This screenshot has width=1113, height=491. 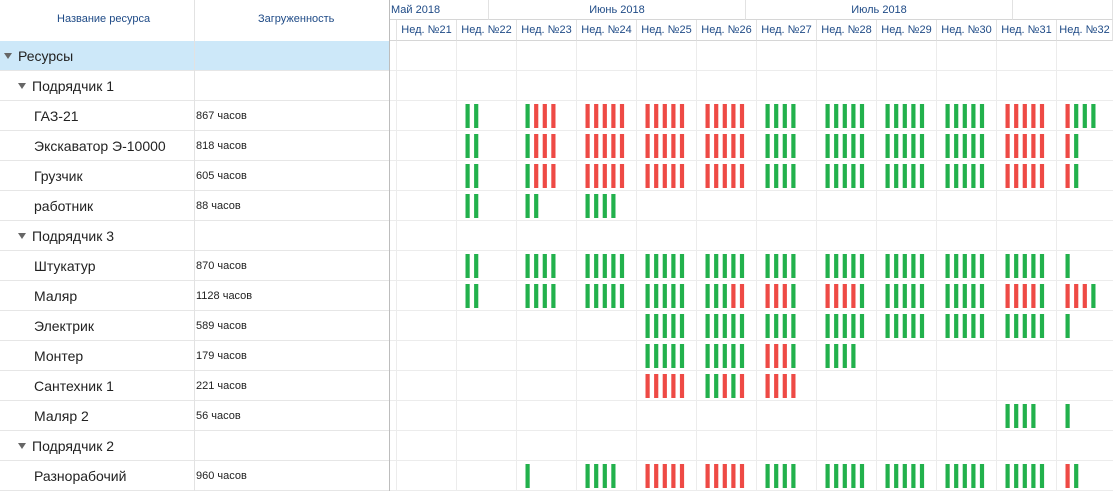 I want to click on resource-name: Подрядчик 3, so click(x=73, y=236).